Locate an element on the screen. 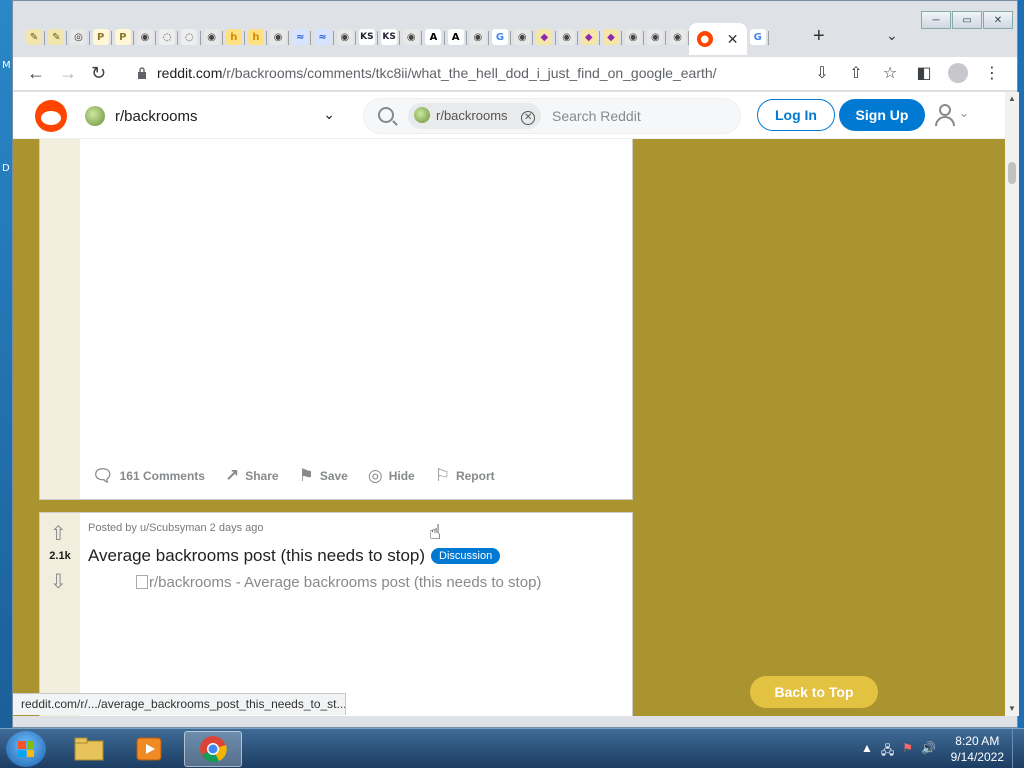 Image resolution: width=1024 pixels, height=768 pixels. search-bar: r/backrooms ✕ Search Reddit is located at coordinates (552, 116).